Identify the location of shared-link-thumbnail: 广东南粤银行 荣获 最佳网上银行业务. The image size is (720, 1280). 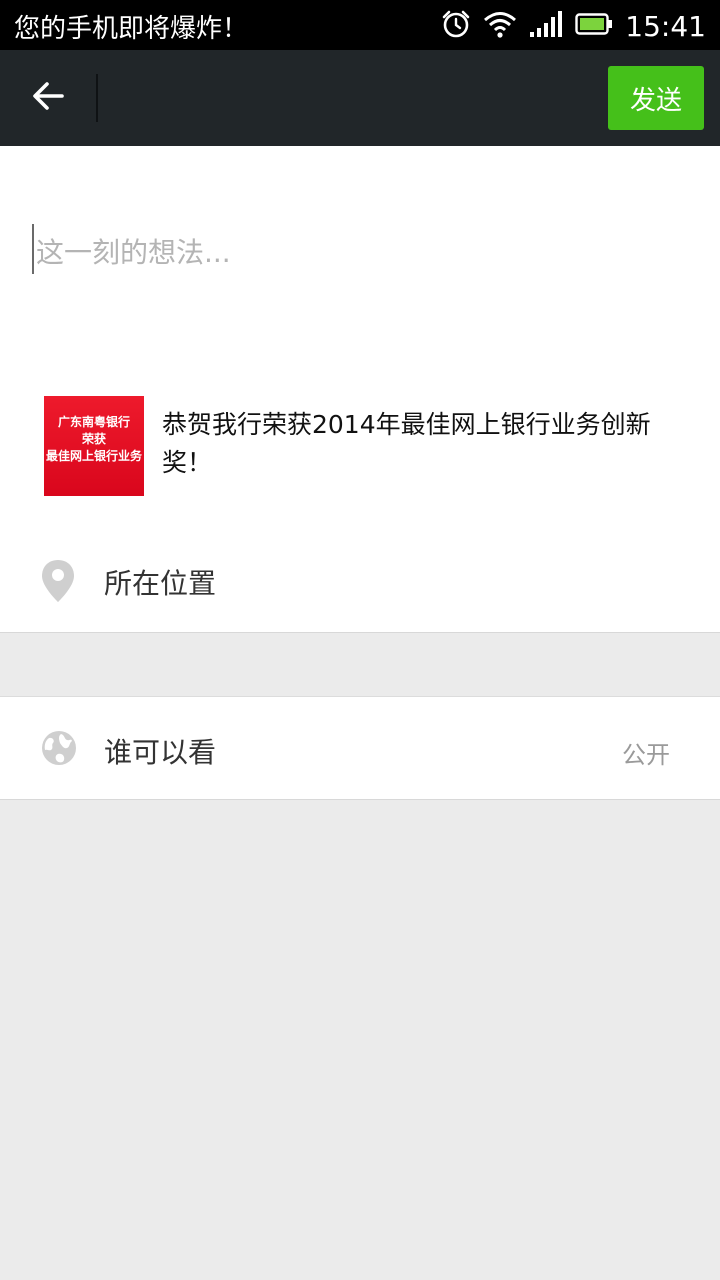
(94, 446).